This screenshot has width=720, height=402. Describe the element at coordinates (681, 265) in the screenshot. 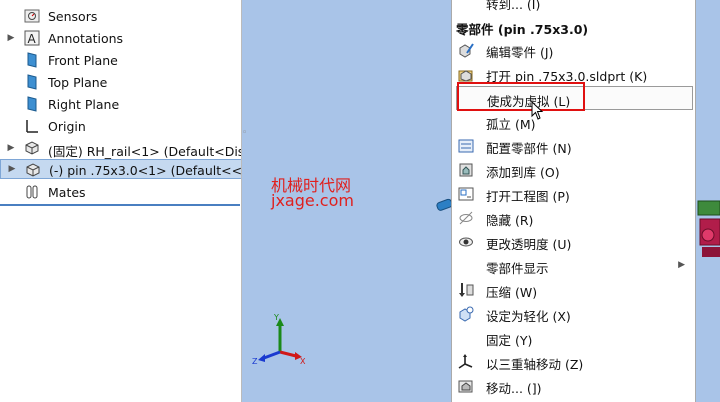

I see `submenu-arrow-icon: ▶` at that location.